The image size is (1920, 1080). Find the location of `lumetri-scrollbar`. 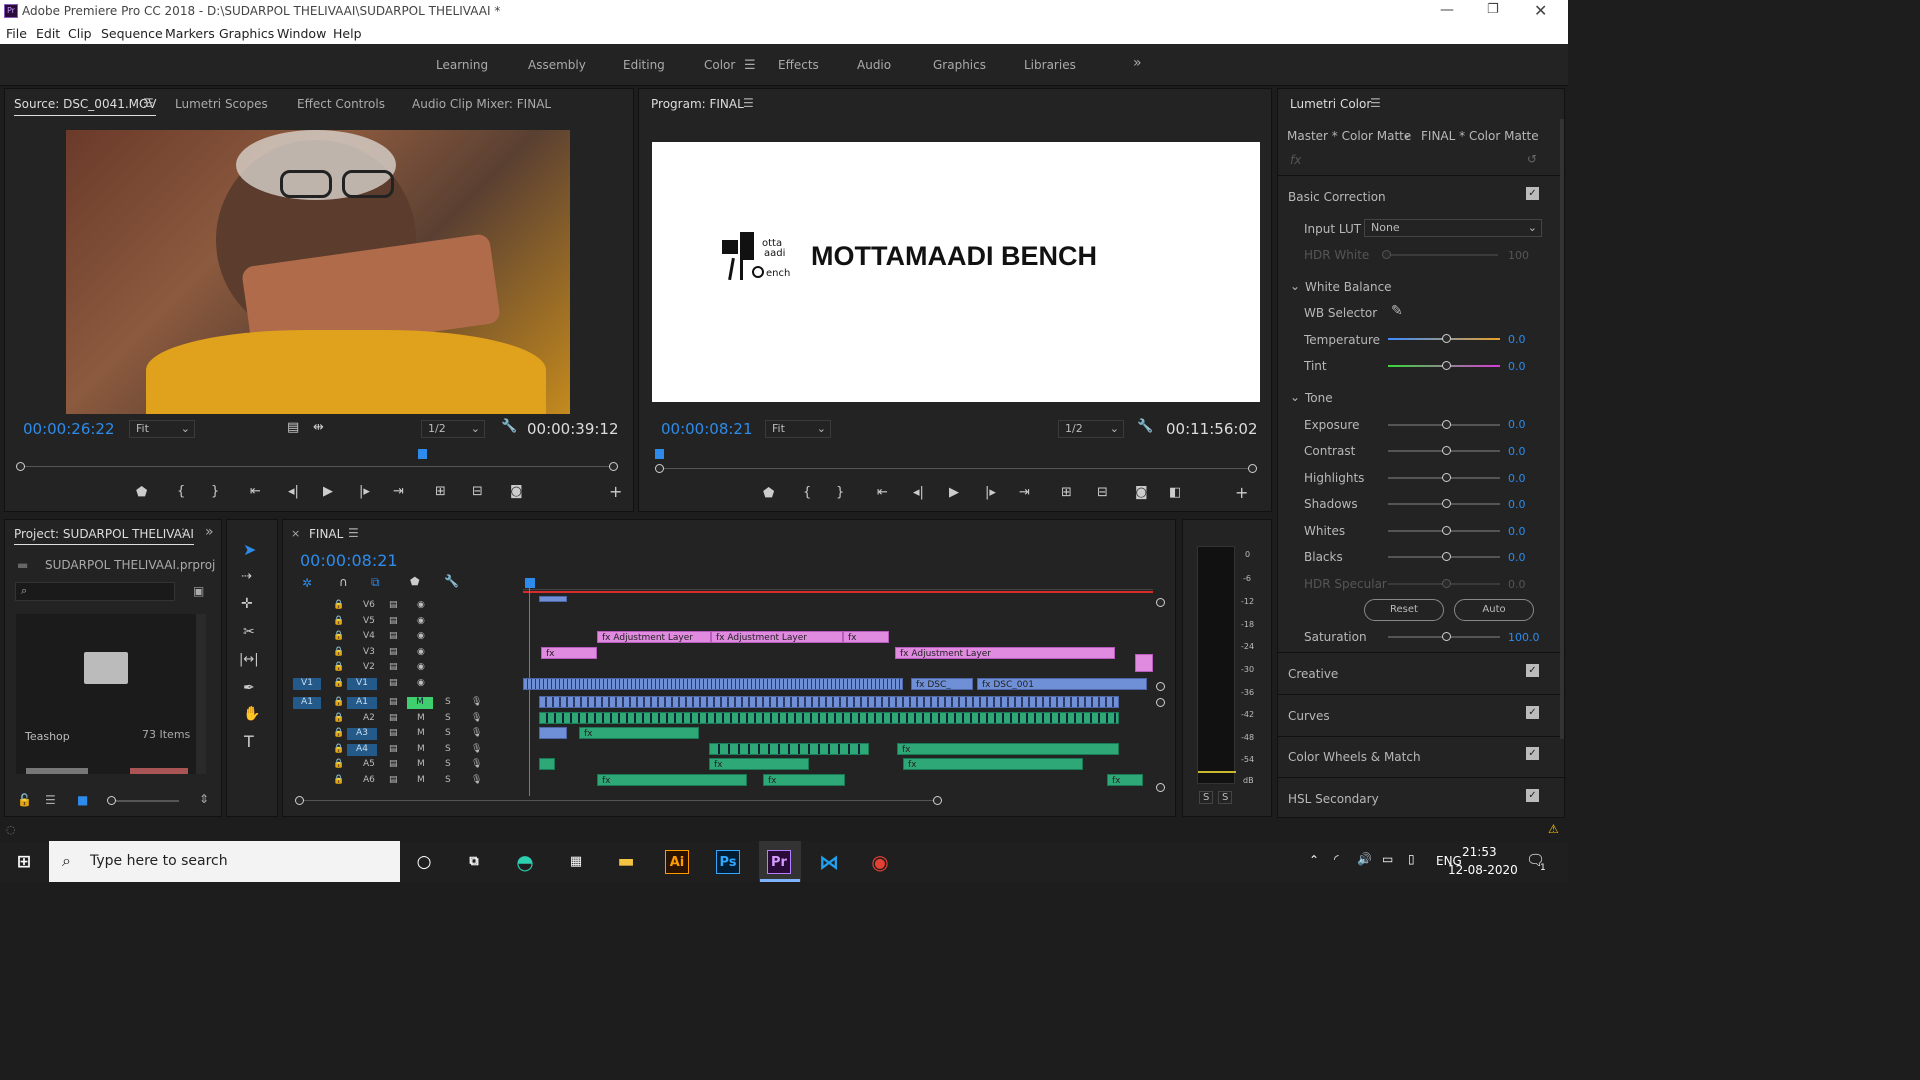

lumetri-scrollbar is located at coordinates (1562, 429).